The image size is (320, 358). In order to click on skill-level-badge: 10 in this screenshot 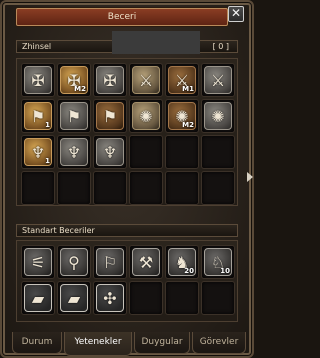, I will do `click(225, 271)`.